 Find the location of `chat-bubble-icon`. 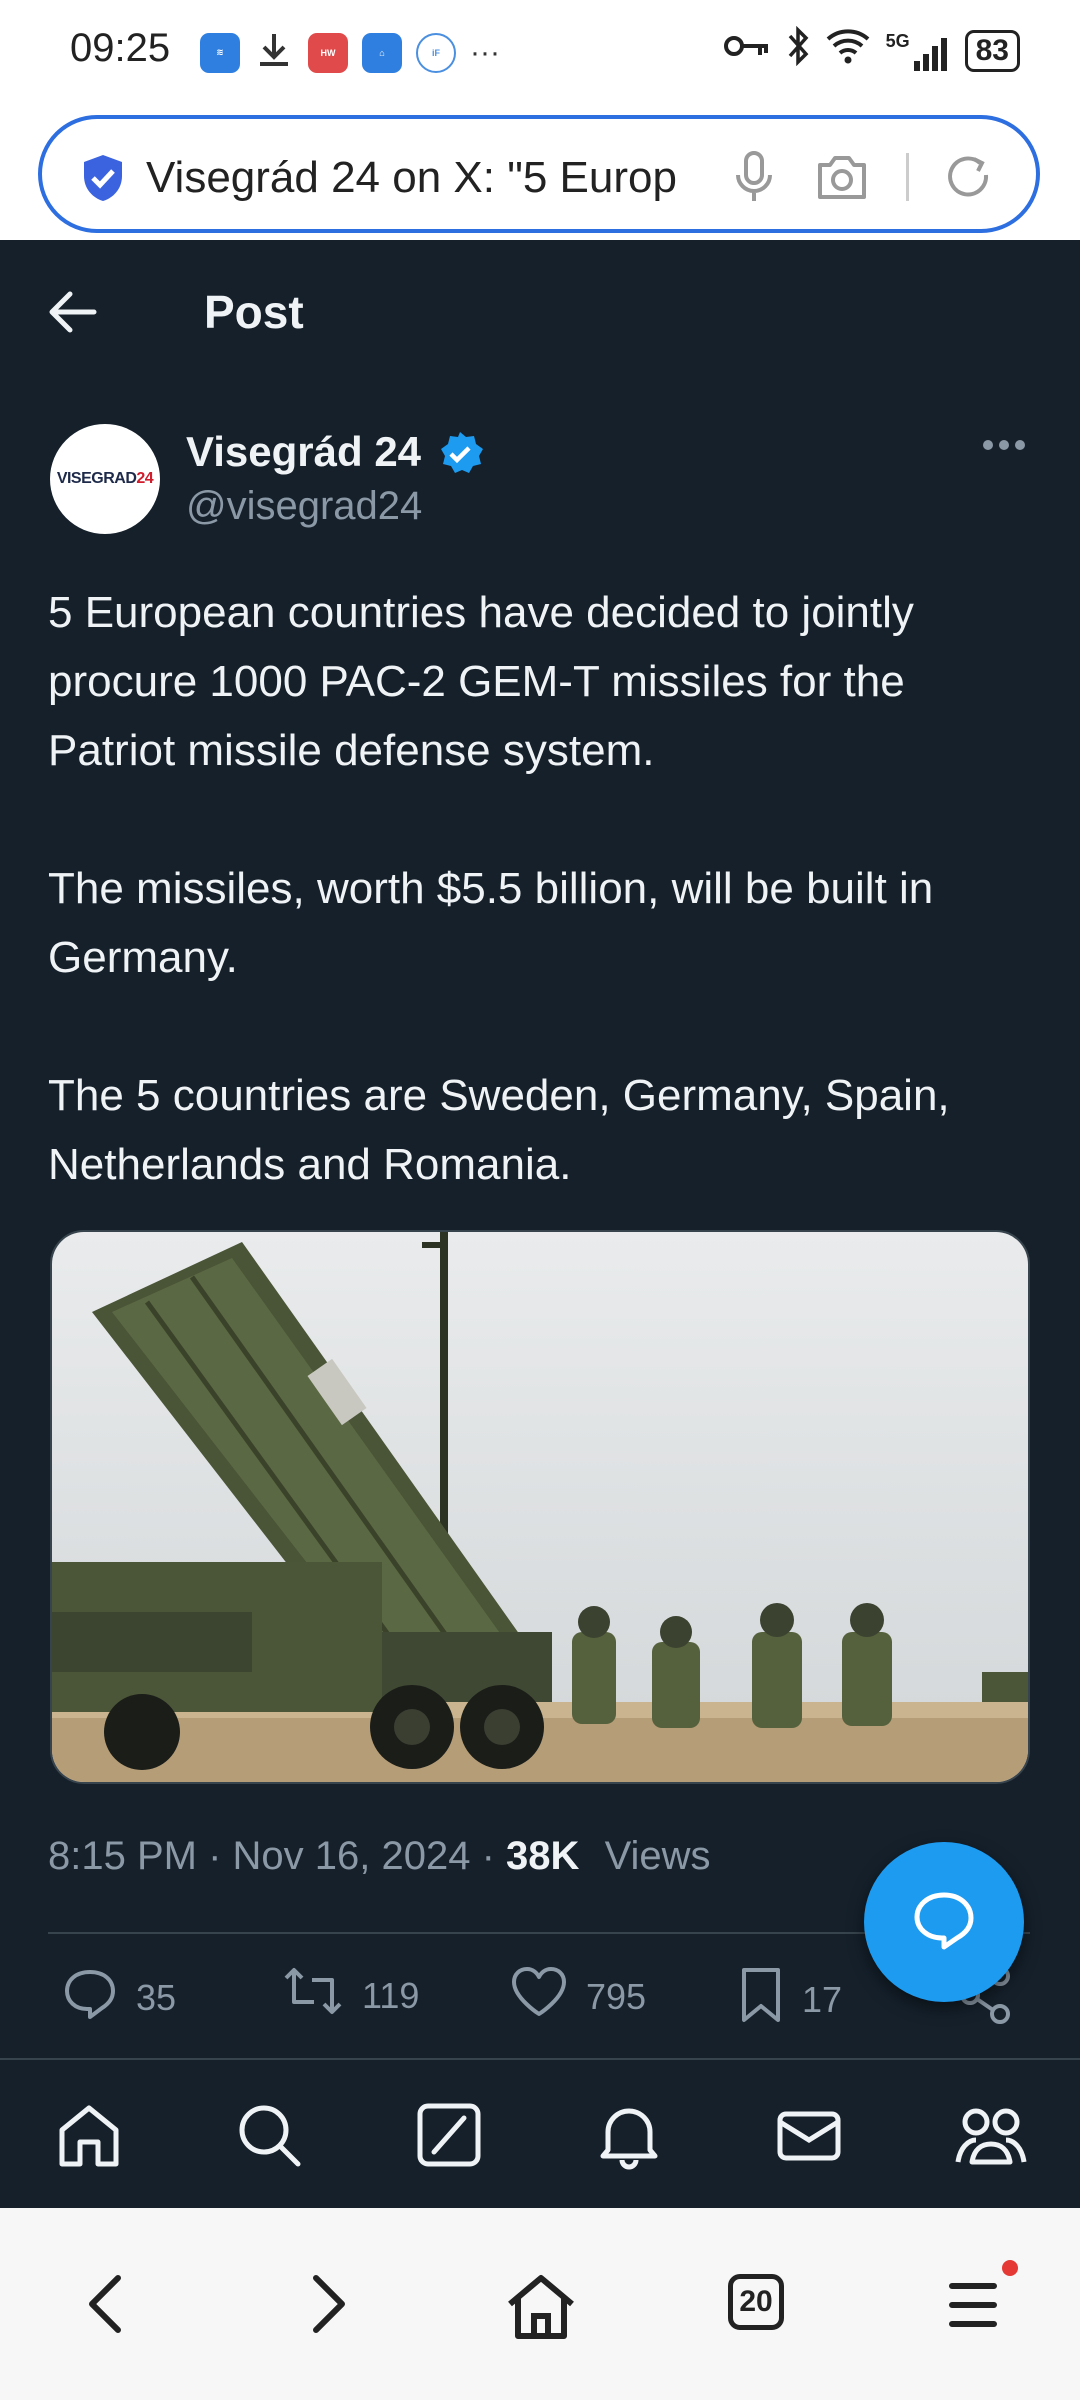

chat-bubble-icon is located at coordinates (944, 1922).